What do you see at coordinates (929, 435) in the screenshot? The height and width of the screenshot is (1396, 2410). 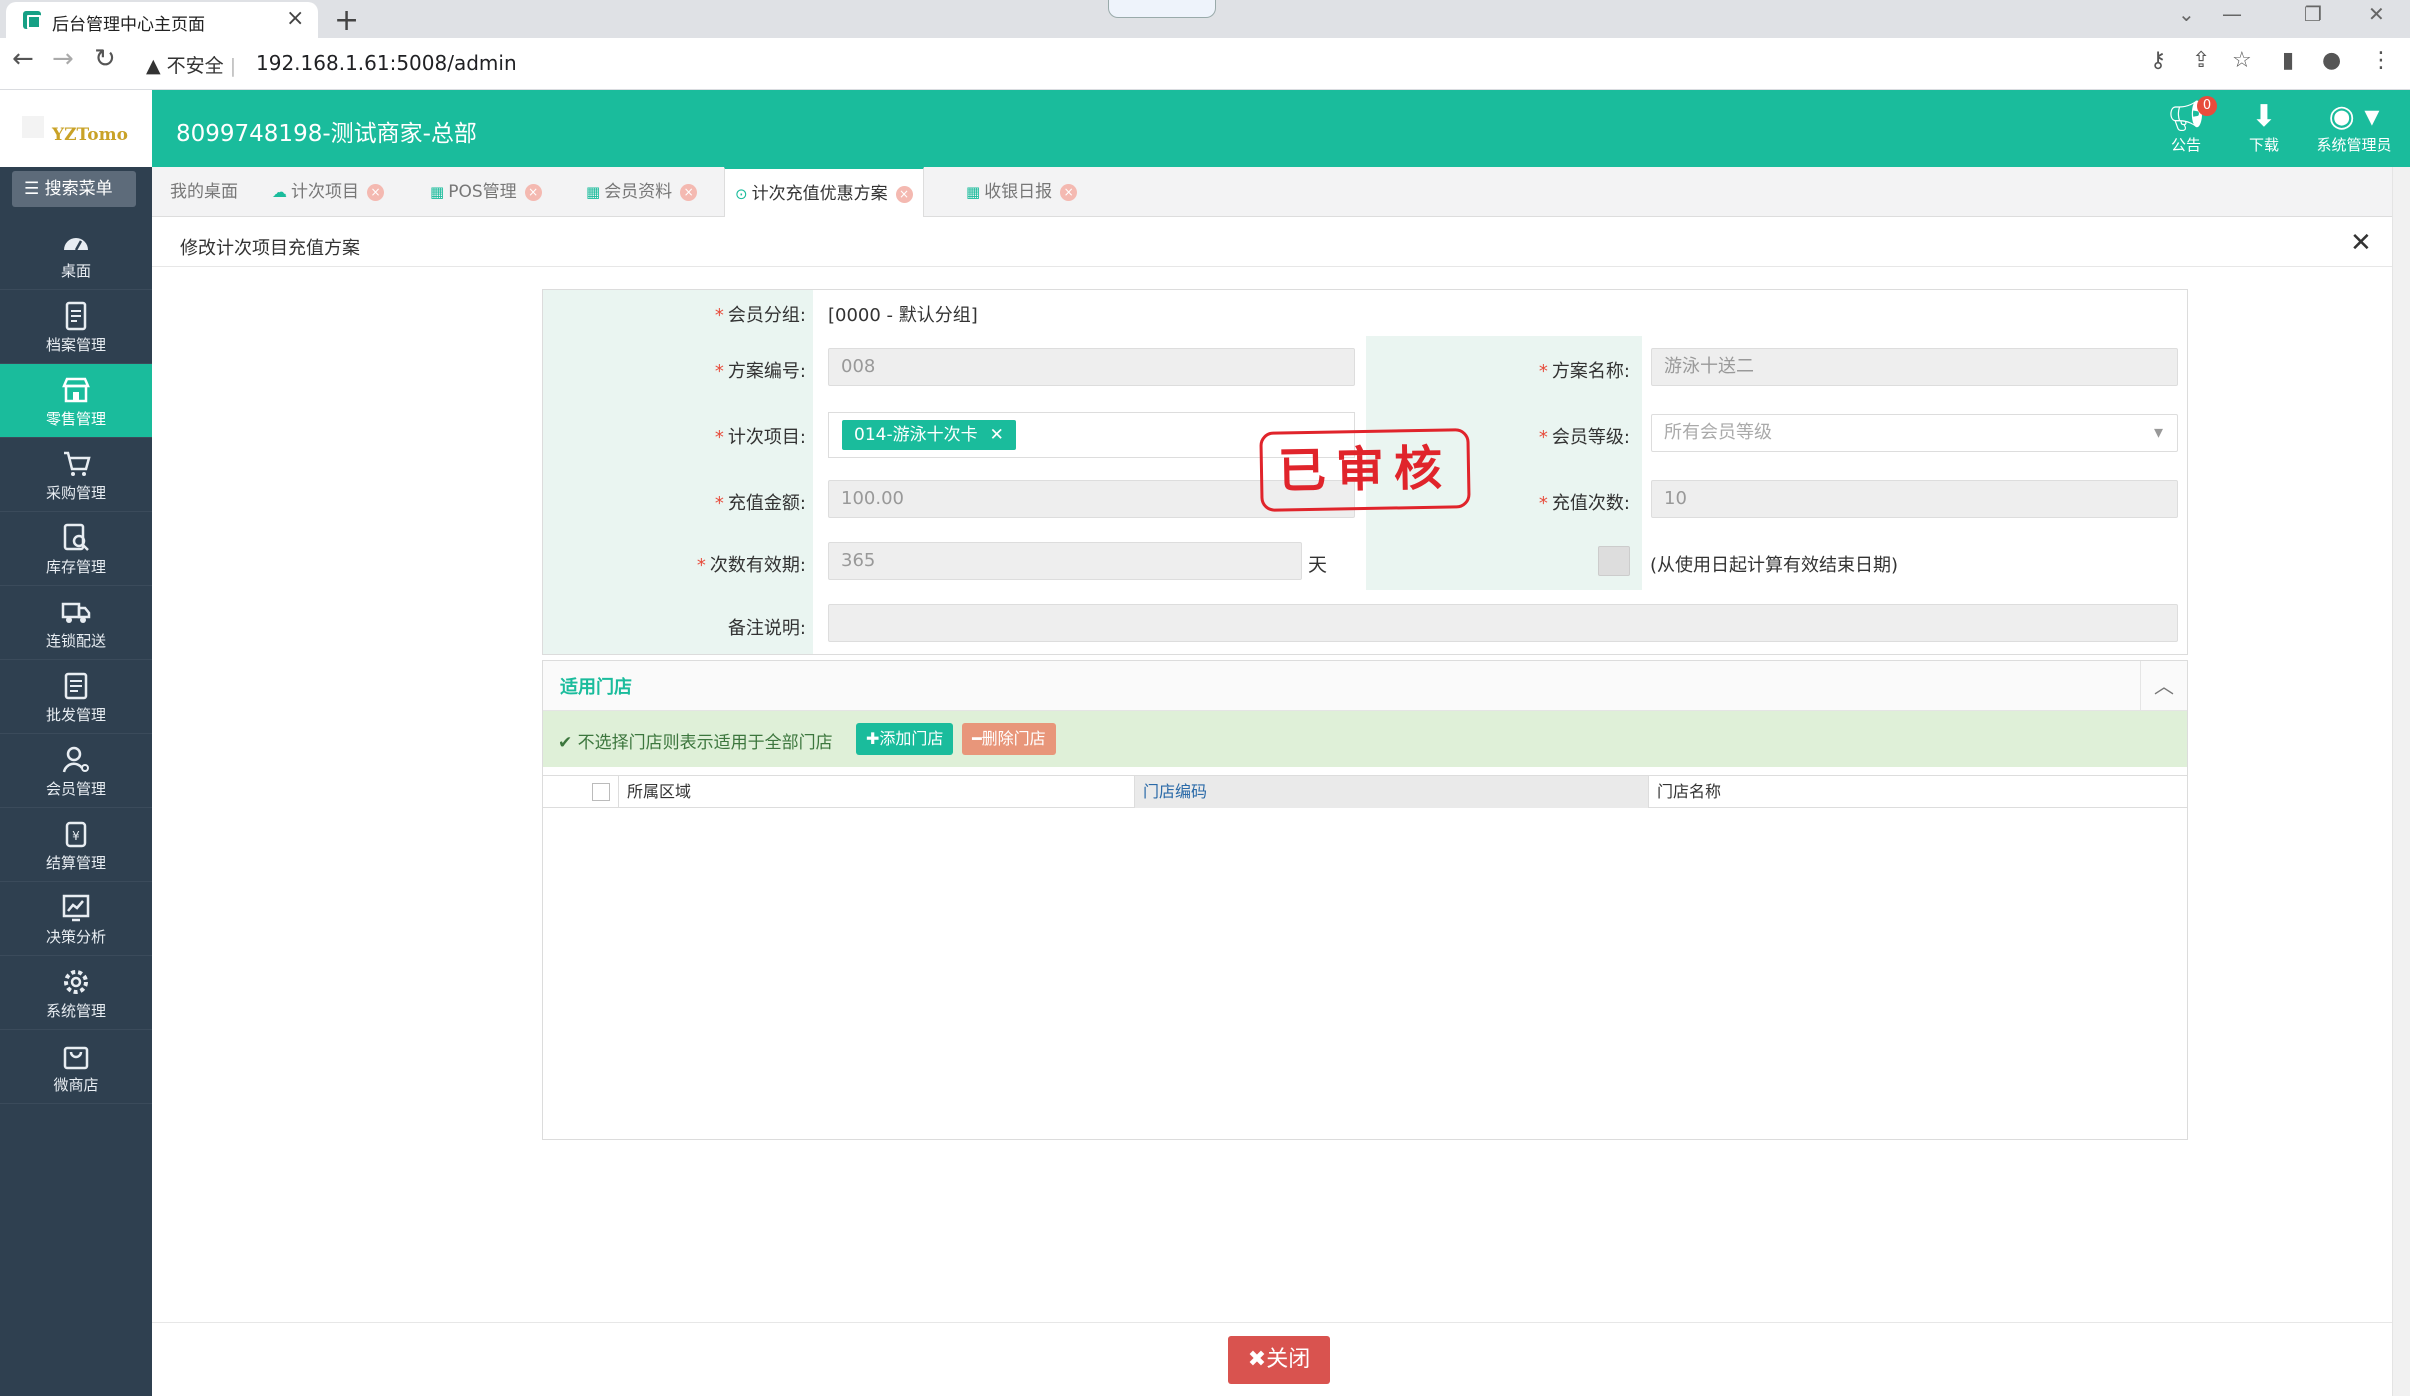 I see `item-chip: 014-游泳十次卡 ✕` at bounding box center [929, 435].